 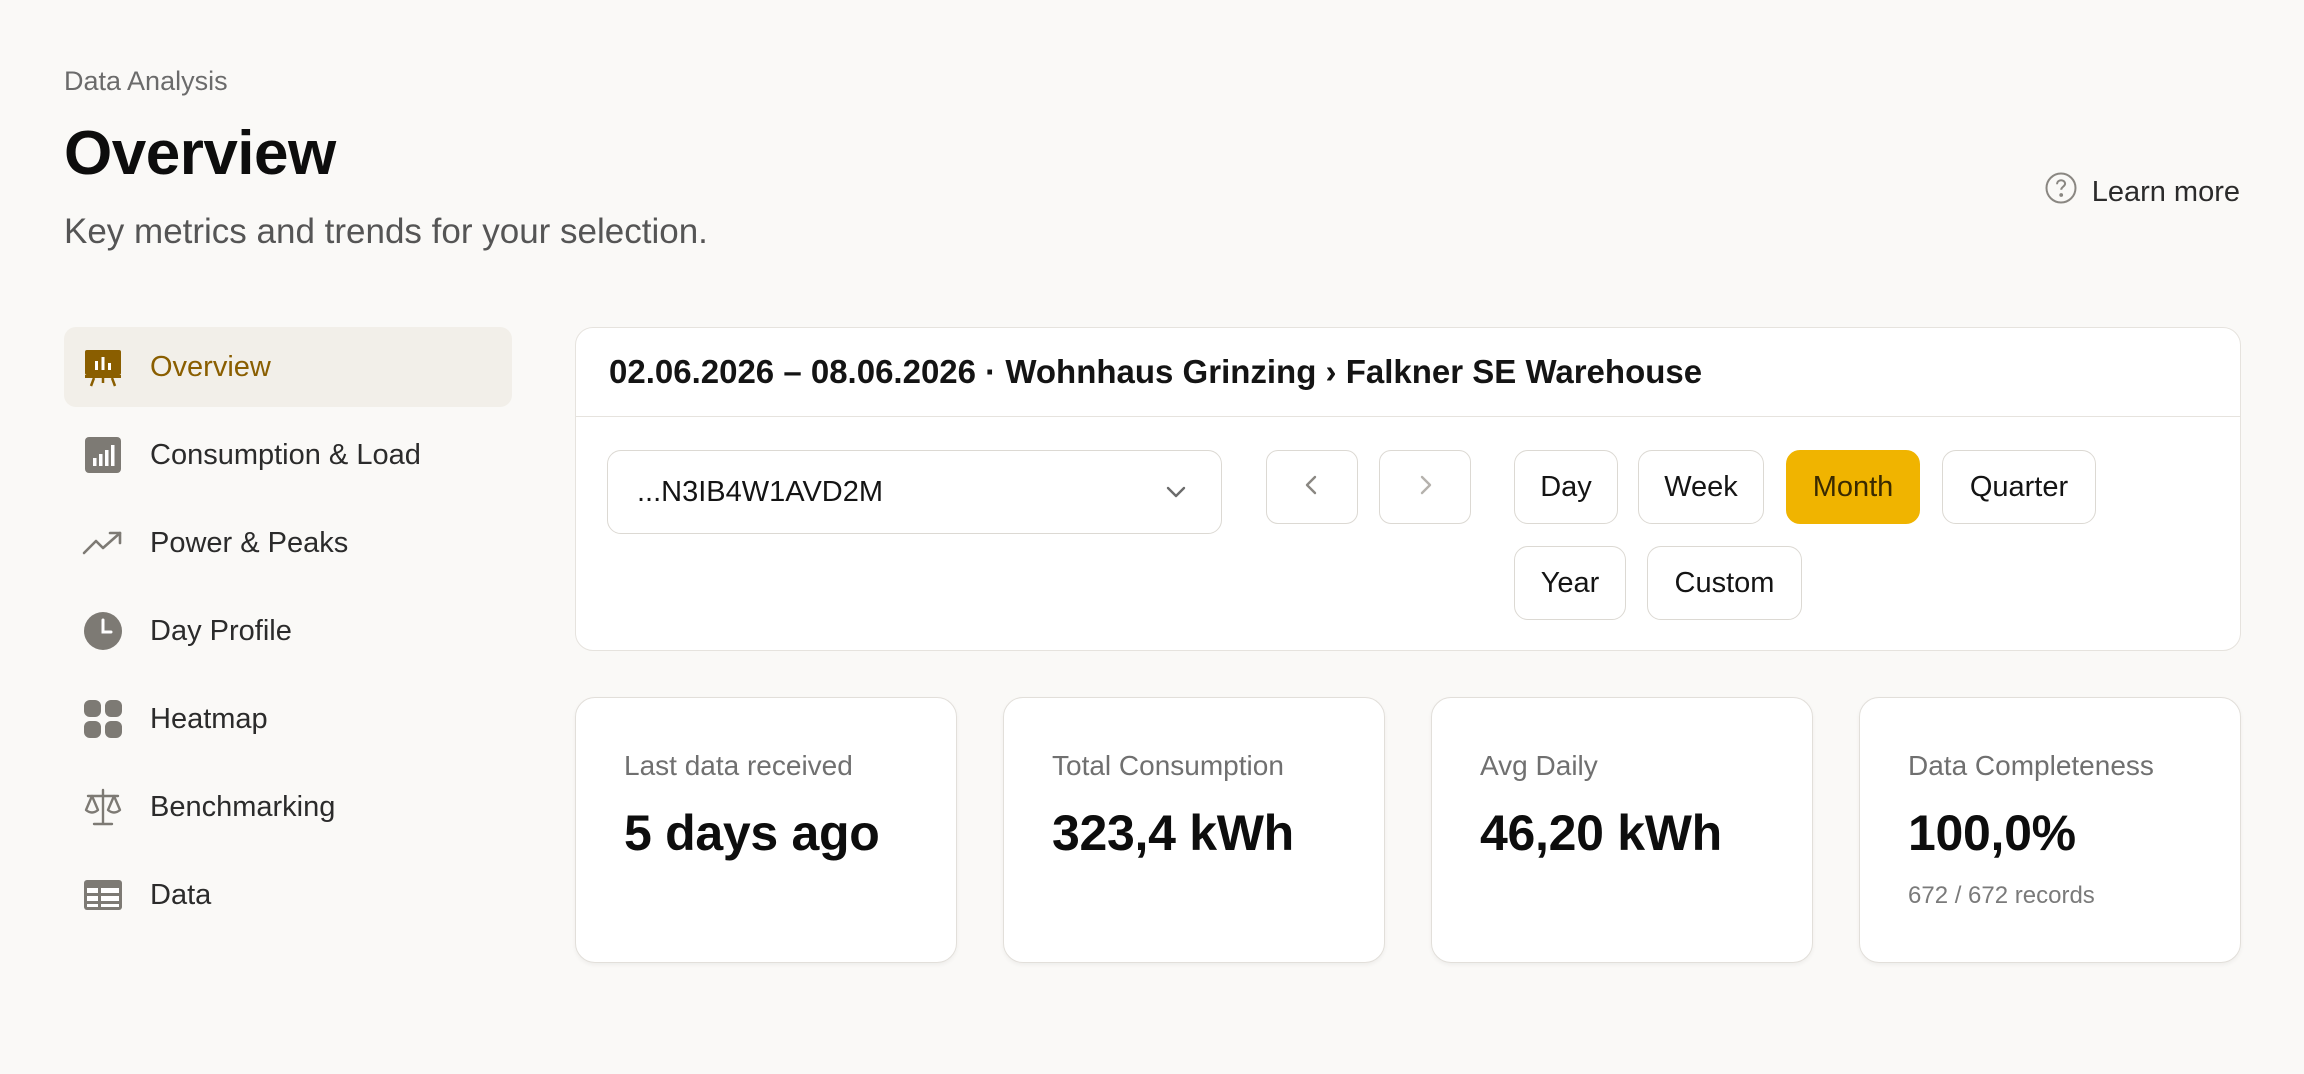 I want to click on sidebar-item-label: Overview, so click(x=210, y=366).